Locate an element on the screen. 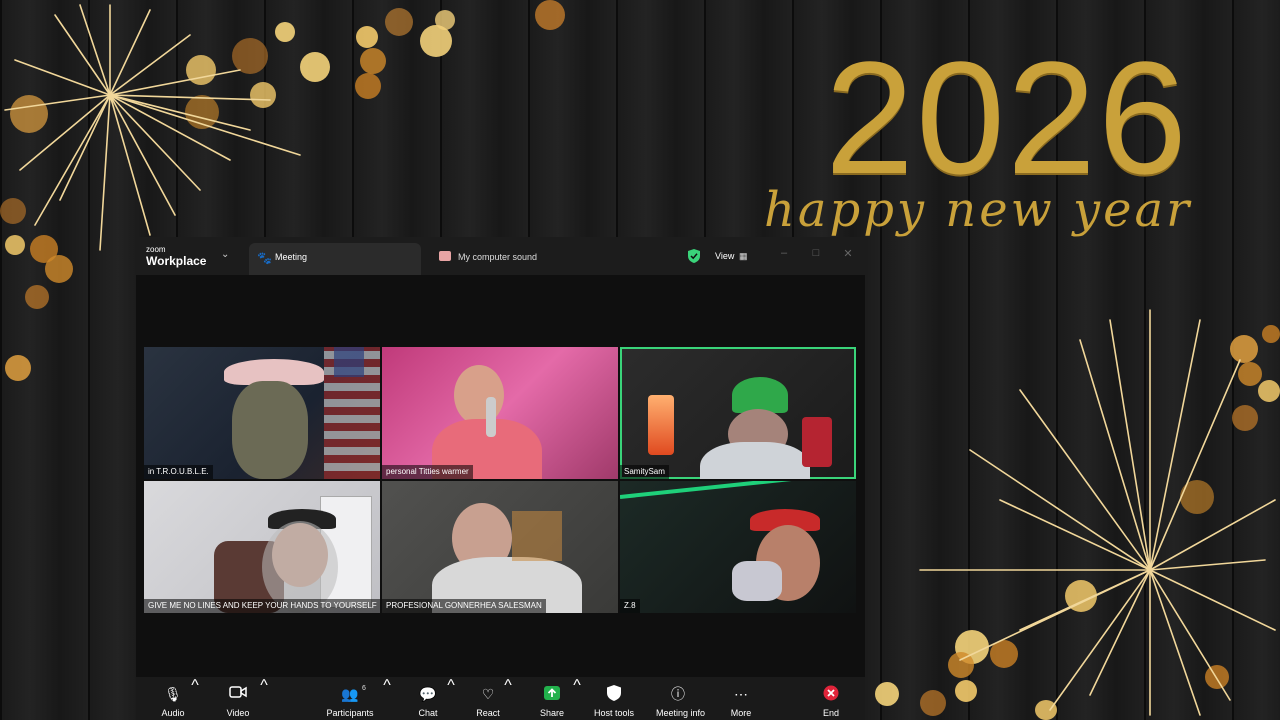 This screenshot has height=720, width=1280. end-button: End is located at coordinates (831, 698).